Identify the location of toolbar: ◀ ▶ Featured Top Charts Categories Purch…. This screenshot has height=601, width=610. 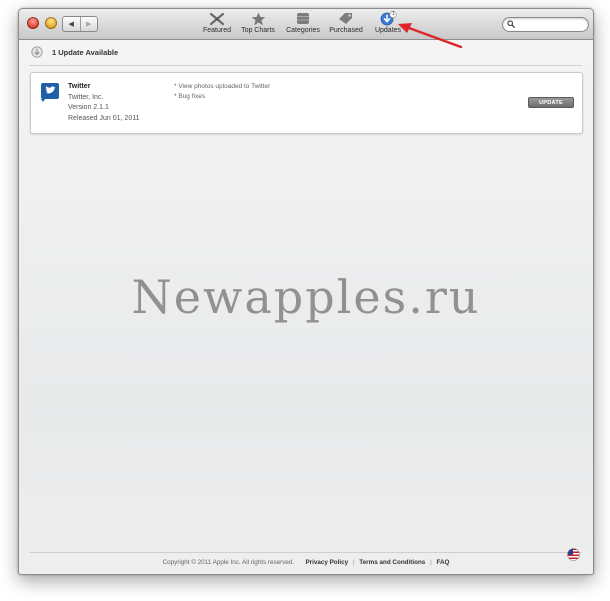
(306, 24).